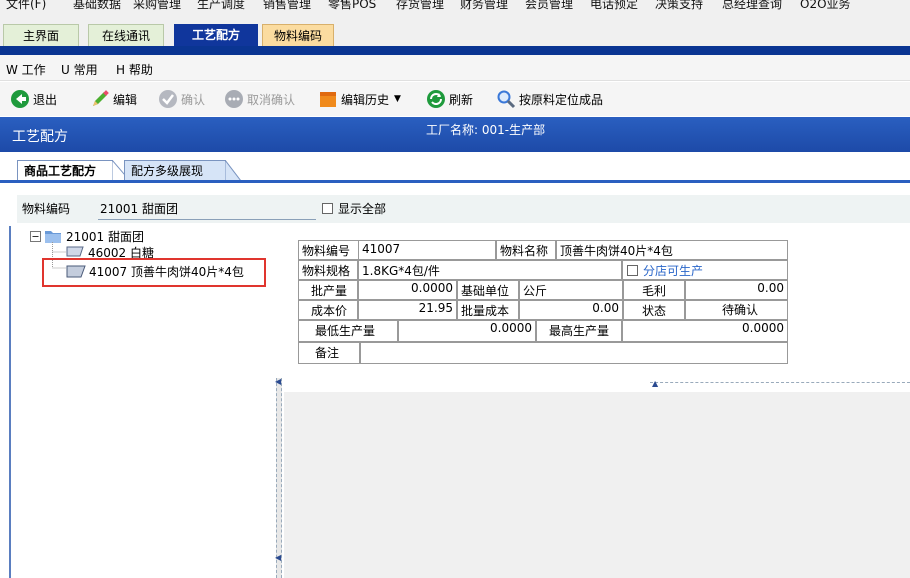 The image size is (910, 578). Describe the element at coordinates (125, 99) in the screenshot. I see `edit-label: 编辑` at that location.